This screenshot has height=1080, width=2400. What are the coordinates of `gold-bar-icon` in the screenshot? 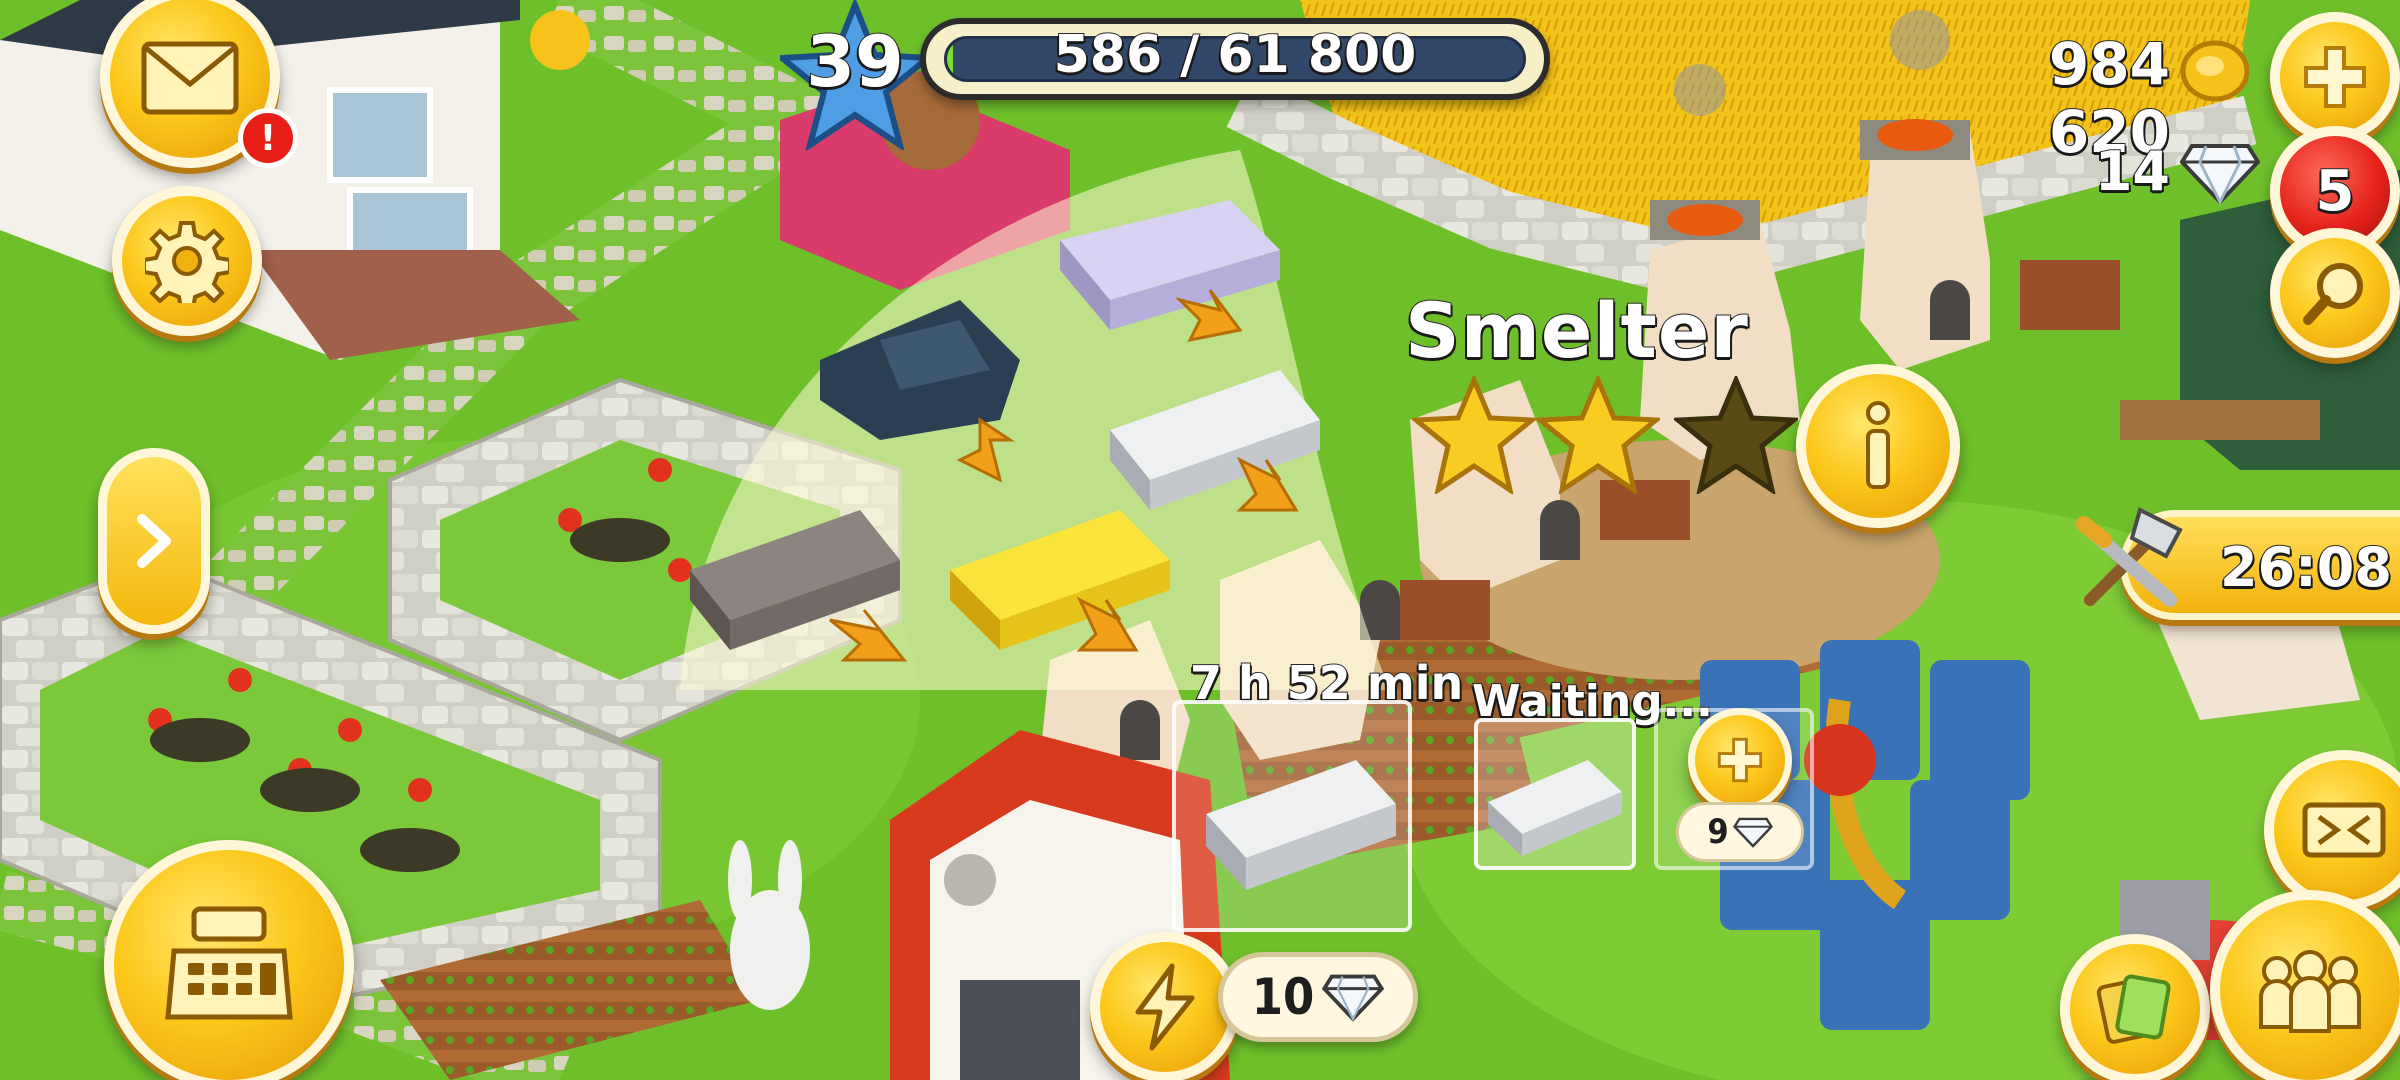 It's located at (1060, 580).